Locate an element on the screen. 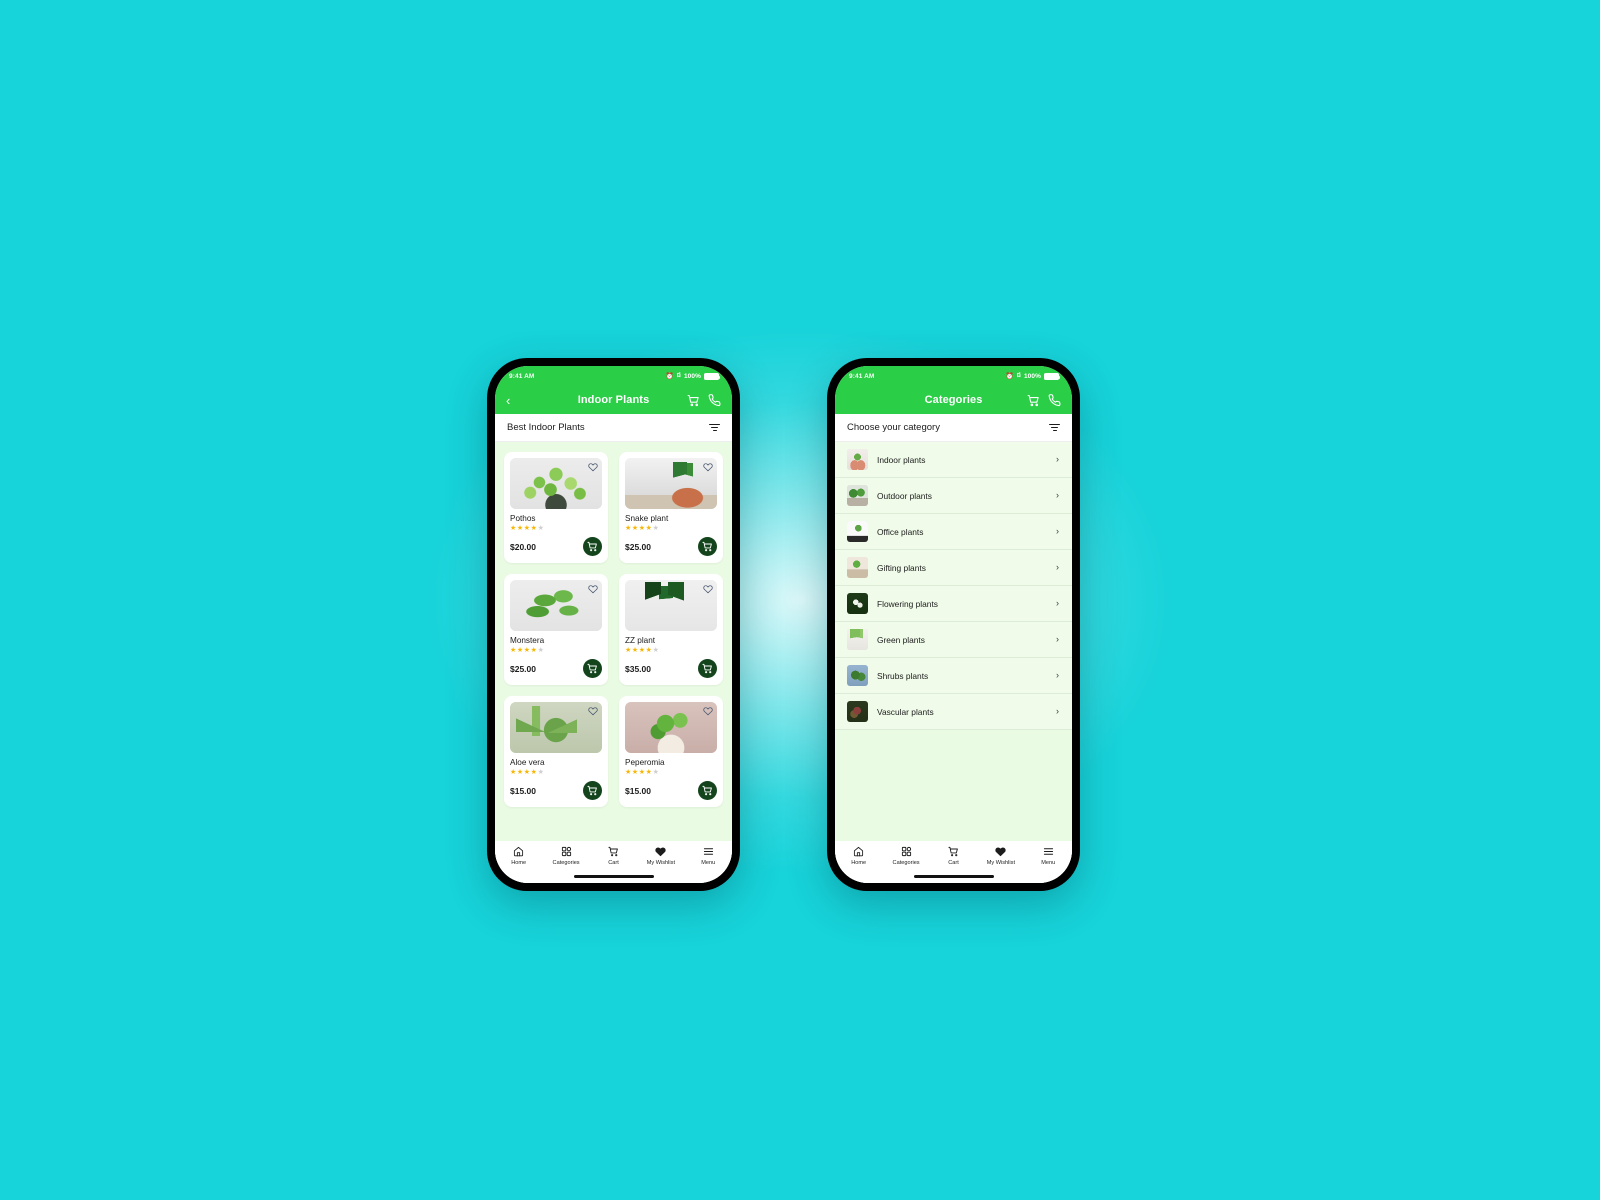 The height and width of the screenshot is (1200, 1600). category-row: Office plants › is located at coordinates (953, 532).